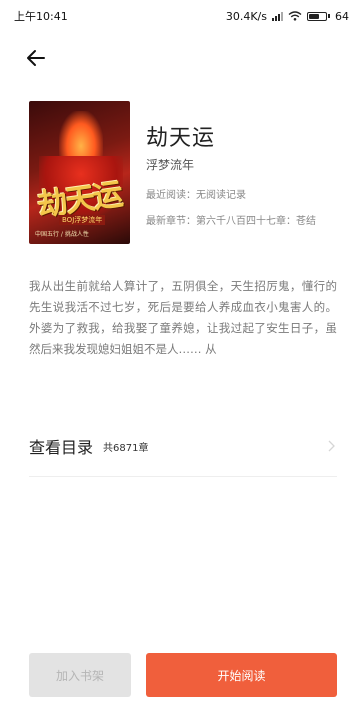 The width and height of the screenshot is (363, 714). I want to click on signal-icon, so click(277, 16).